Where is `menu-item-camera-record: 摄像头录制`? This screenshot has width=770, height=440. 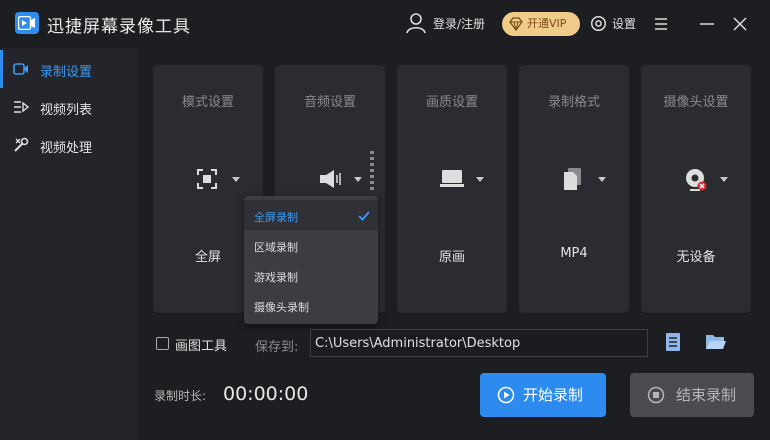
menu-item-camera-record: 摄像头录制 is located at coordinates (311, 305).